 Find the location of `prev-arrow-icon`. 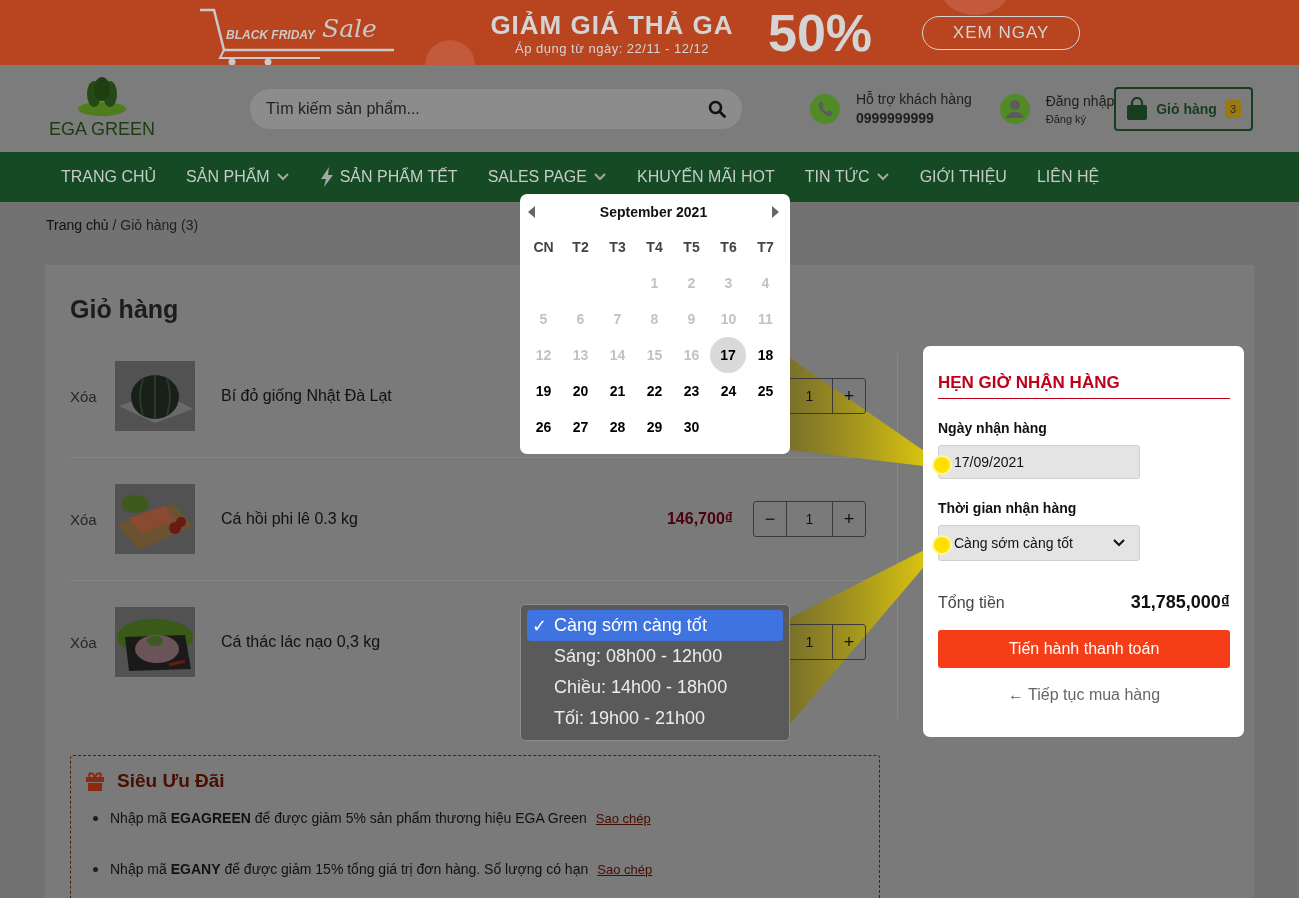

prev-arrow-icon is located at coordinates (532, 212).